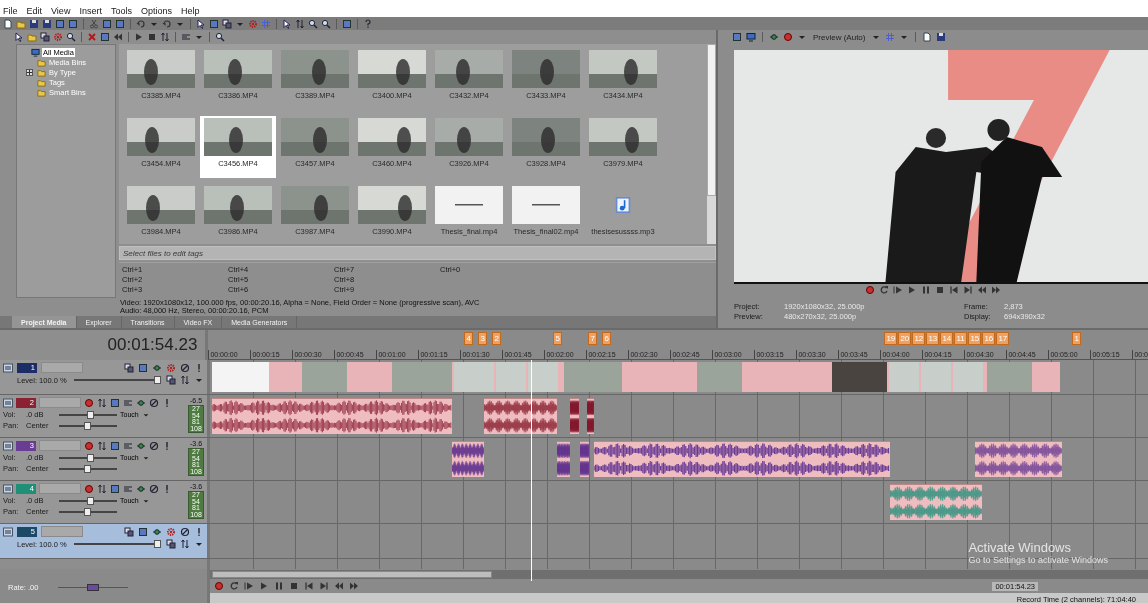 The image size is (1148, 603). What do you see at coordinates (10, 11) in the screenshot?
I see `menu-item: File` at bounding box center [10, 11].